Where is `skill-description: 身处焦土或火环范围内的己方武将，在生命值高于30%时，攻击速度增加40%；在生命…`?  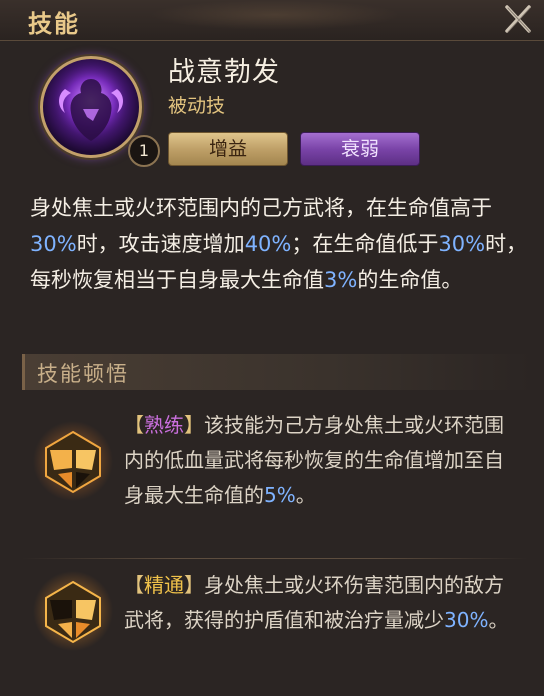 skill-description: 身处焦土或火环范围内的己方武将，在生命值高于30%时，攻击速度增加40%；在生命… is located at coordinates (280, 244).